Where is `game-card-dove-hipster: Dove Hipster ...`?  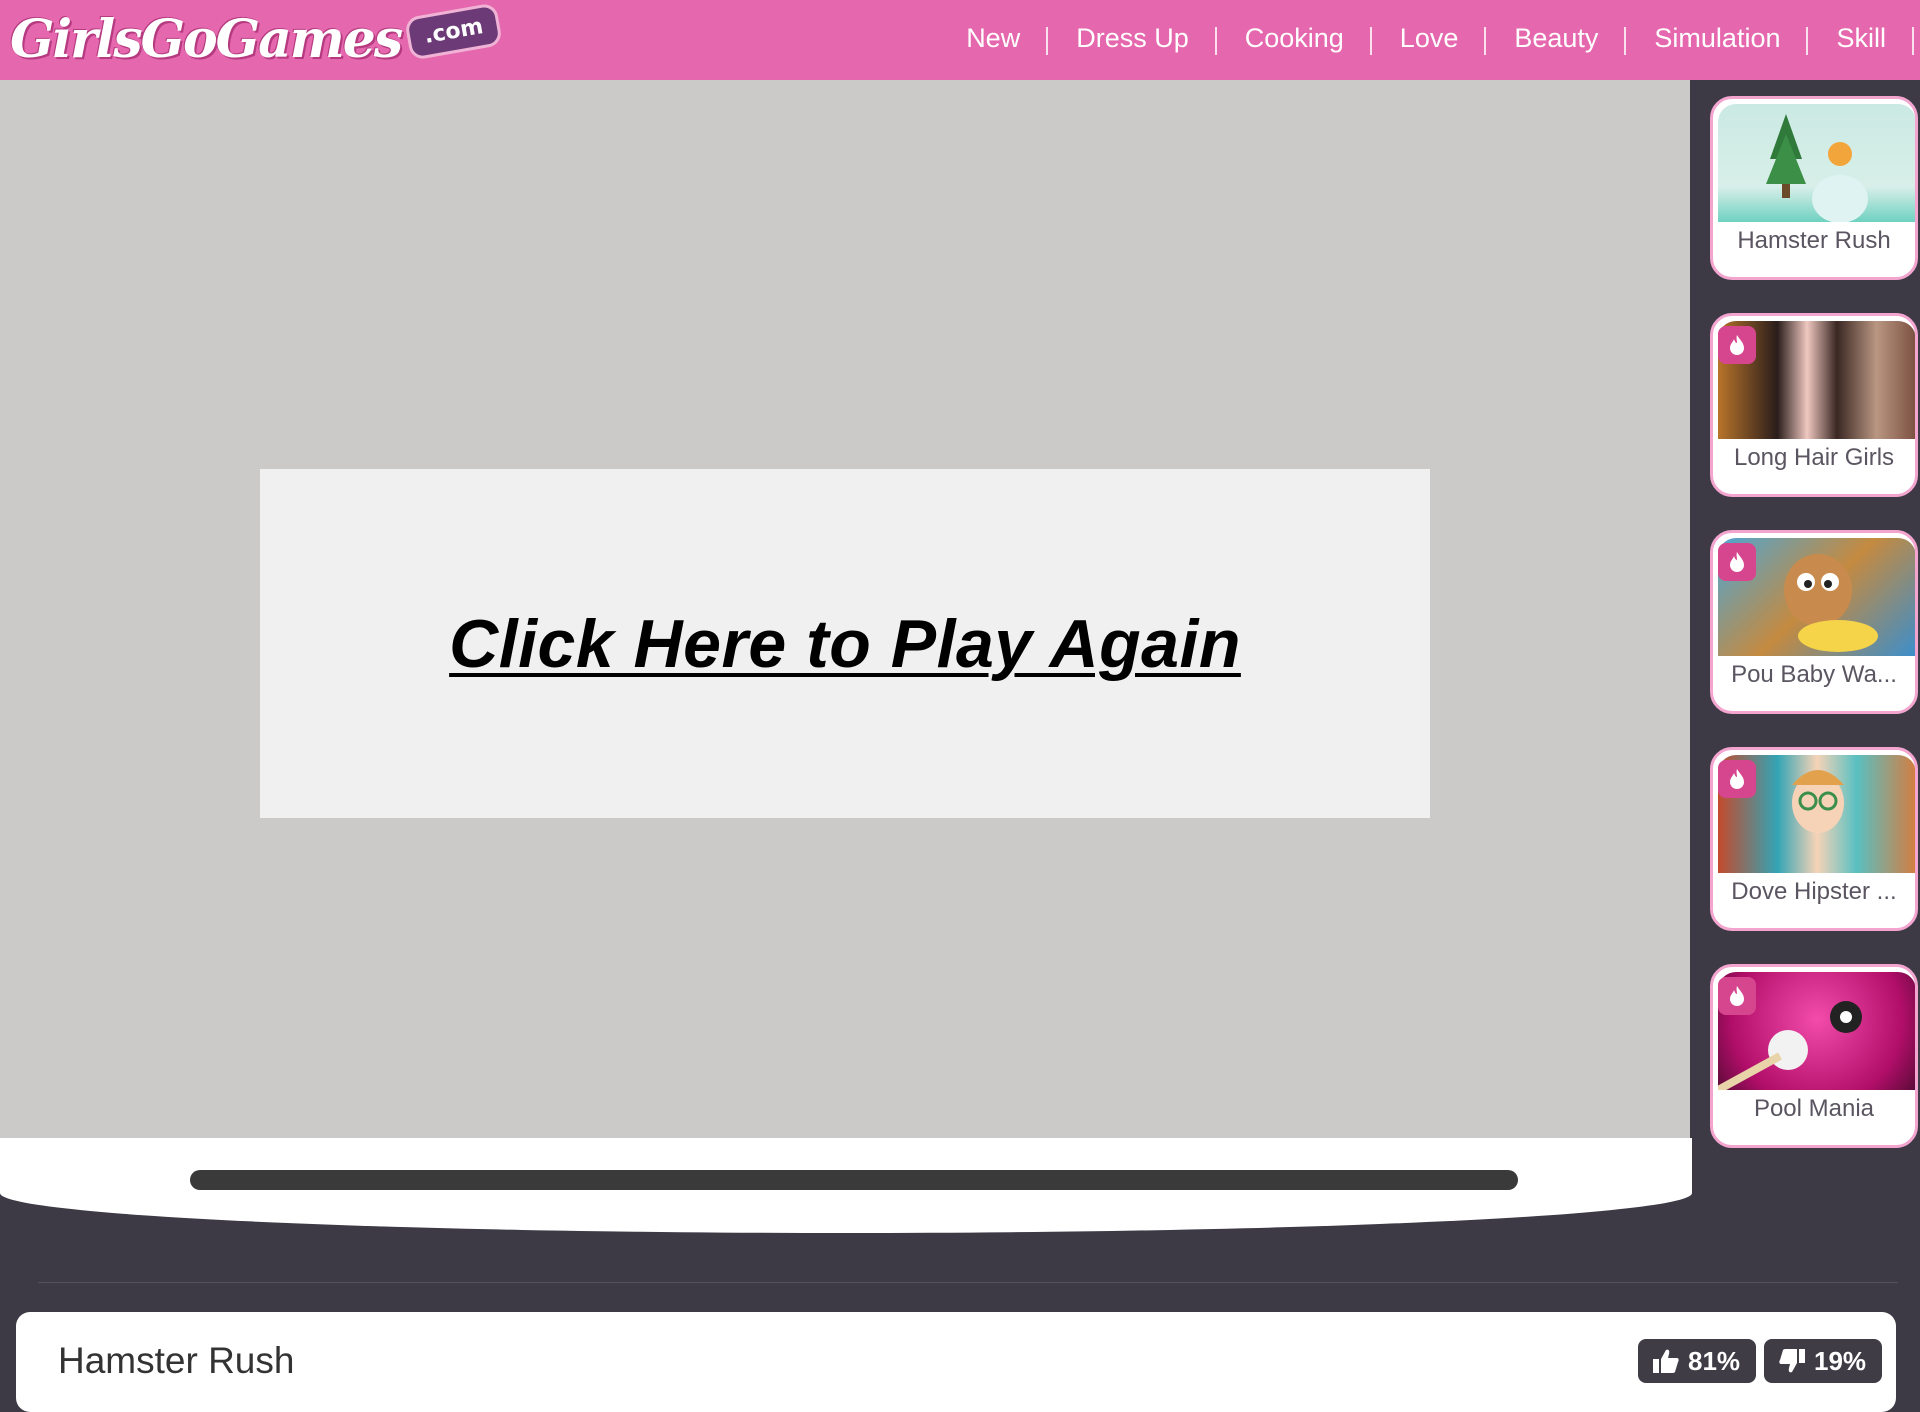 game-card-dove-hipster: Dove Hipster ... is located at coordinates (1814, 839).